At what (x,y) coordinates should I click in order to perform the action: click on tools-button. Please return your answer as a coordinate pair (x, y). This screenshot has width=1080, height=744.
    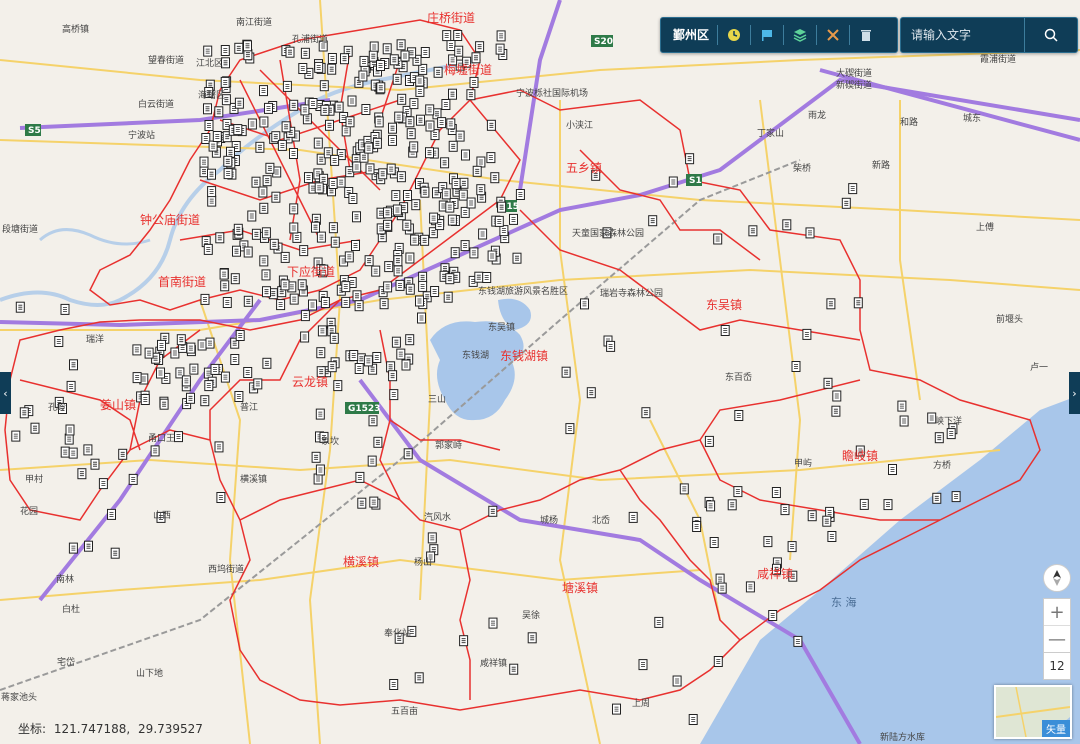
    Looking at the image, I should click on (834, 35).